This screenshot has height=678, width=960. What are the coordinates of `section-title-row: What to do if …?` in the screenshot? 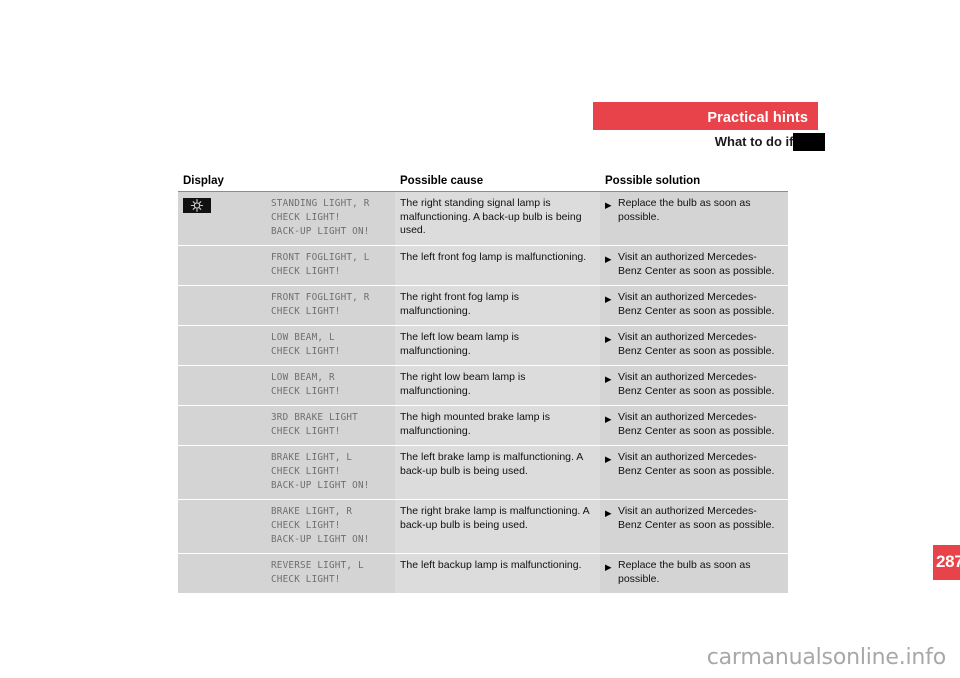 It's located at (659, 144).